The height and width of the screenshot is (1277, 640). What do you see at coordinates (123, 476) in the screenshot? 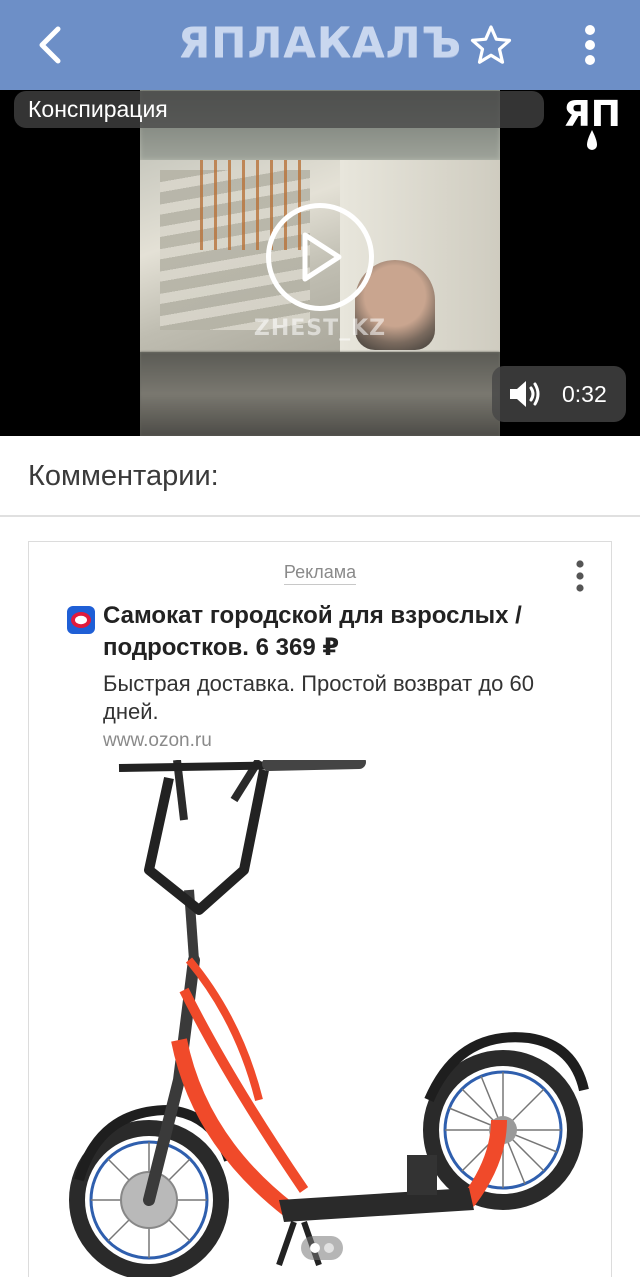
I see `comments-heading: Комментарии:` at bounding box center [123, 476].